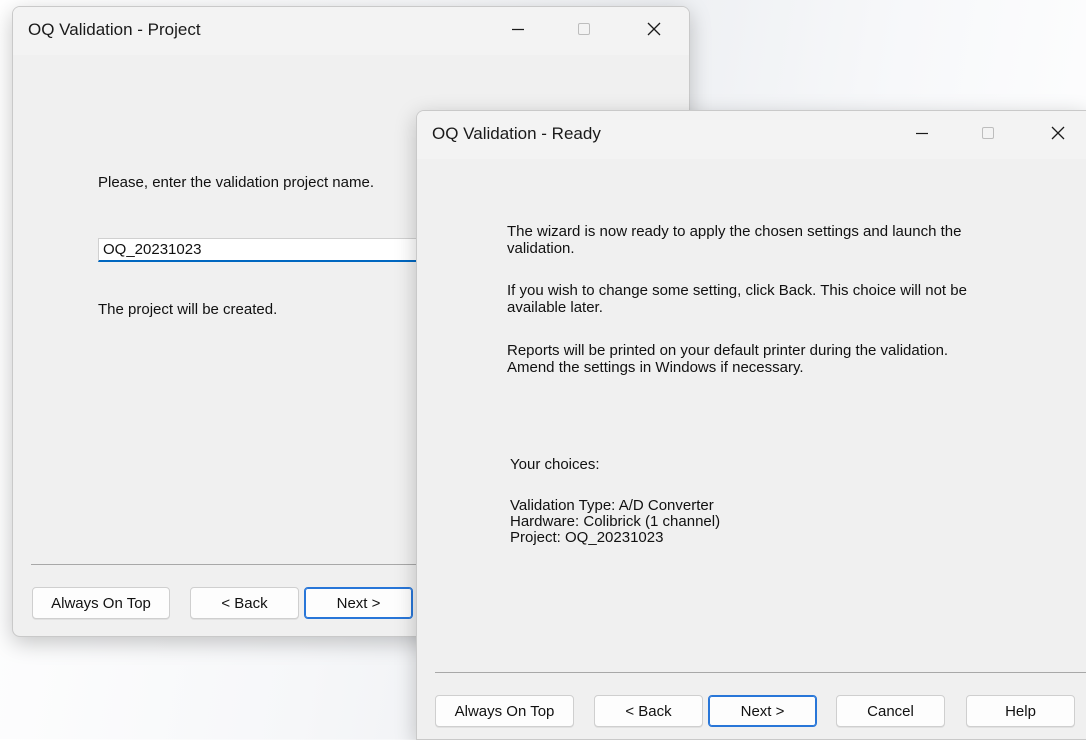 The width and height of the screenshot is (1086, 740). I want to click on project-name-input, so click(263, 250).